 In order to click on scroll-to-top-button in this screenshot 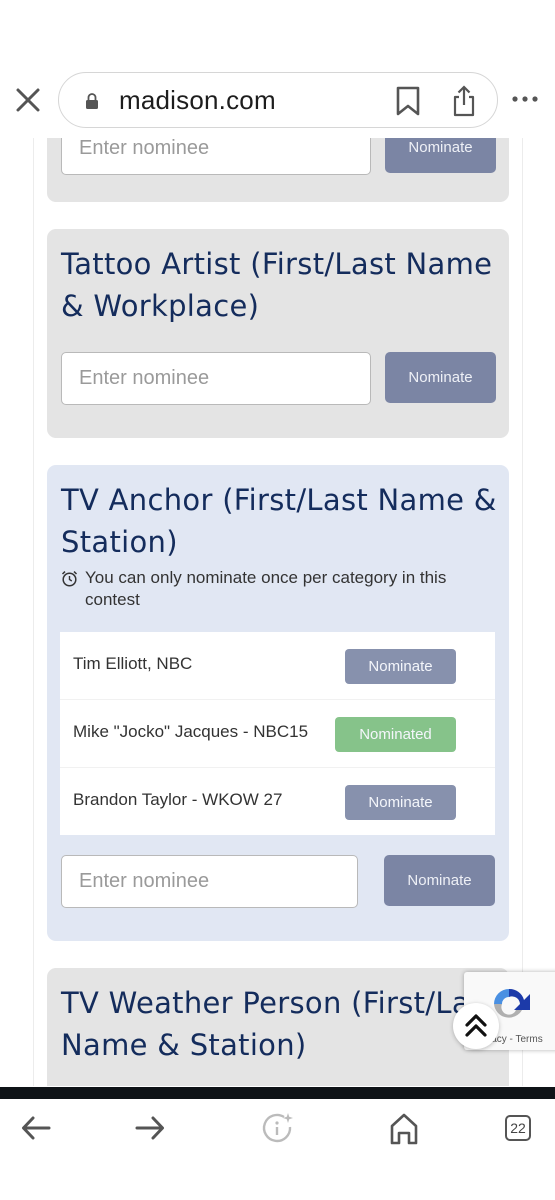, I will do `click(476, 1026)`.